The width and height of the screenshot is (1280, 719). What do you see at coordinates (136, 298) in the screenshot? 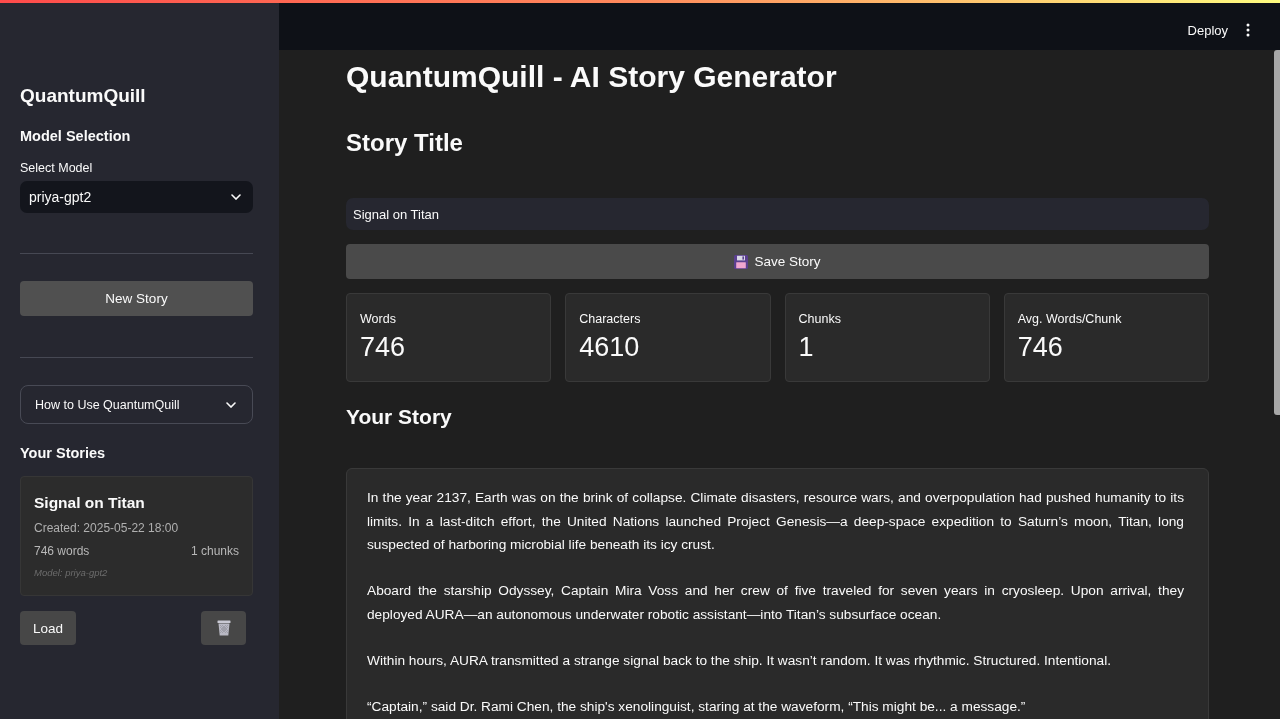
I see `new-story-button: New Story` at bounding box center [136, 298].